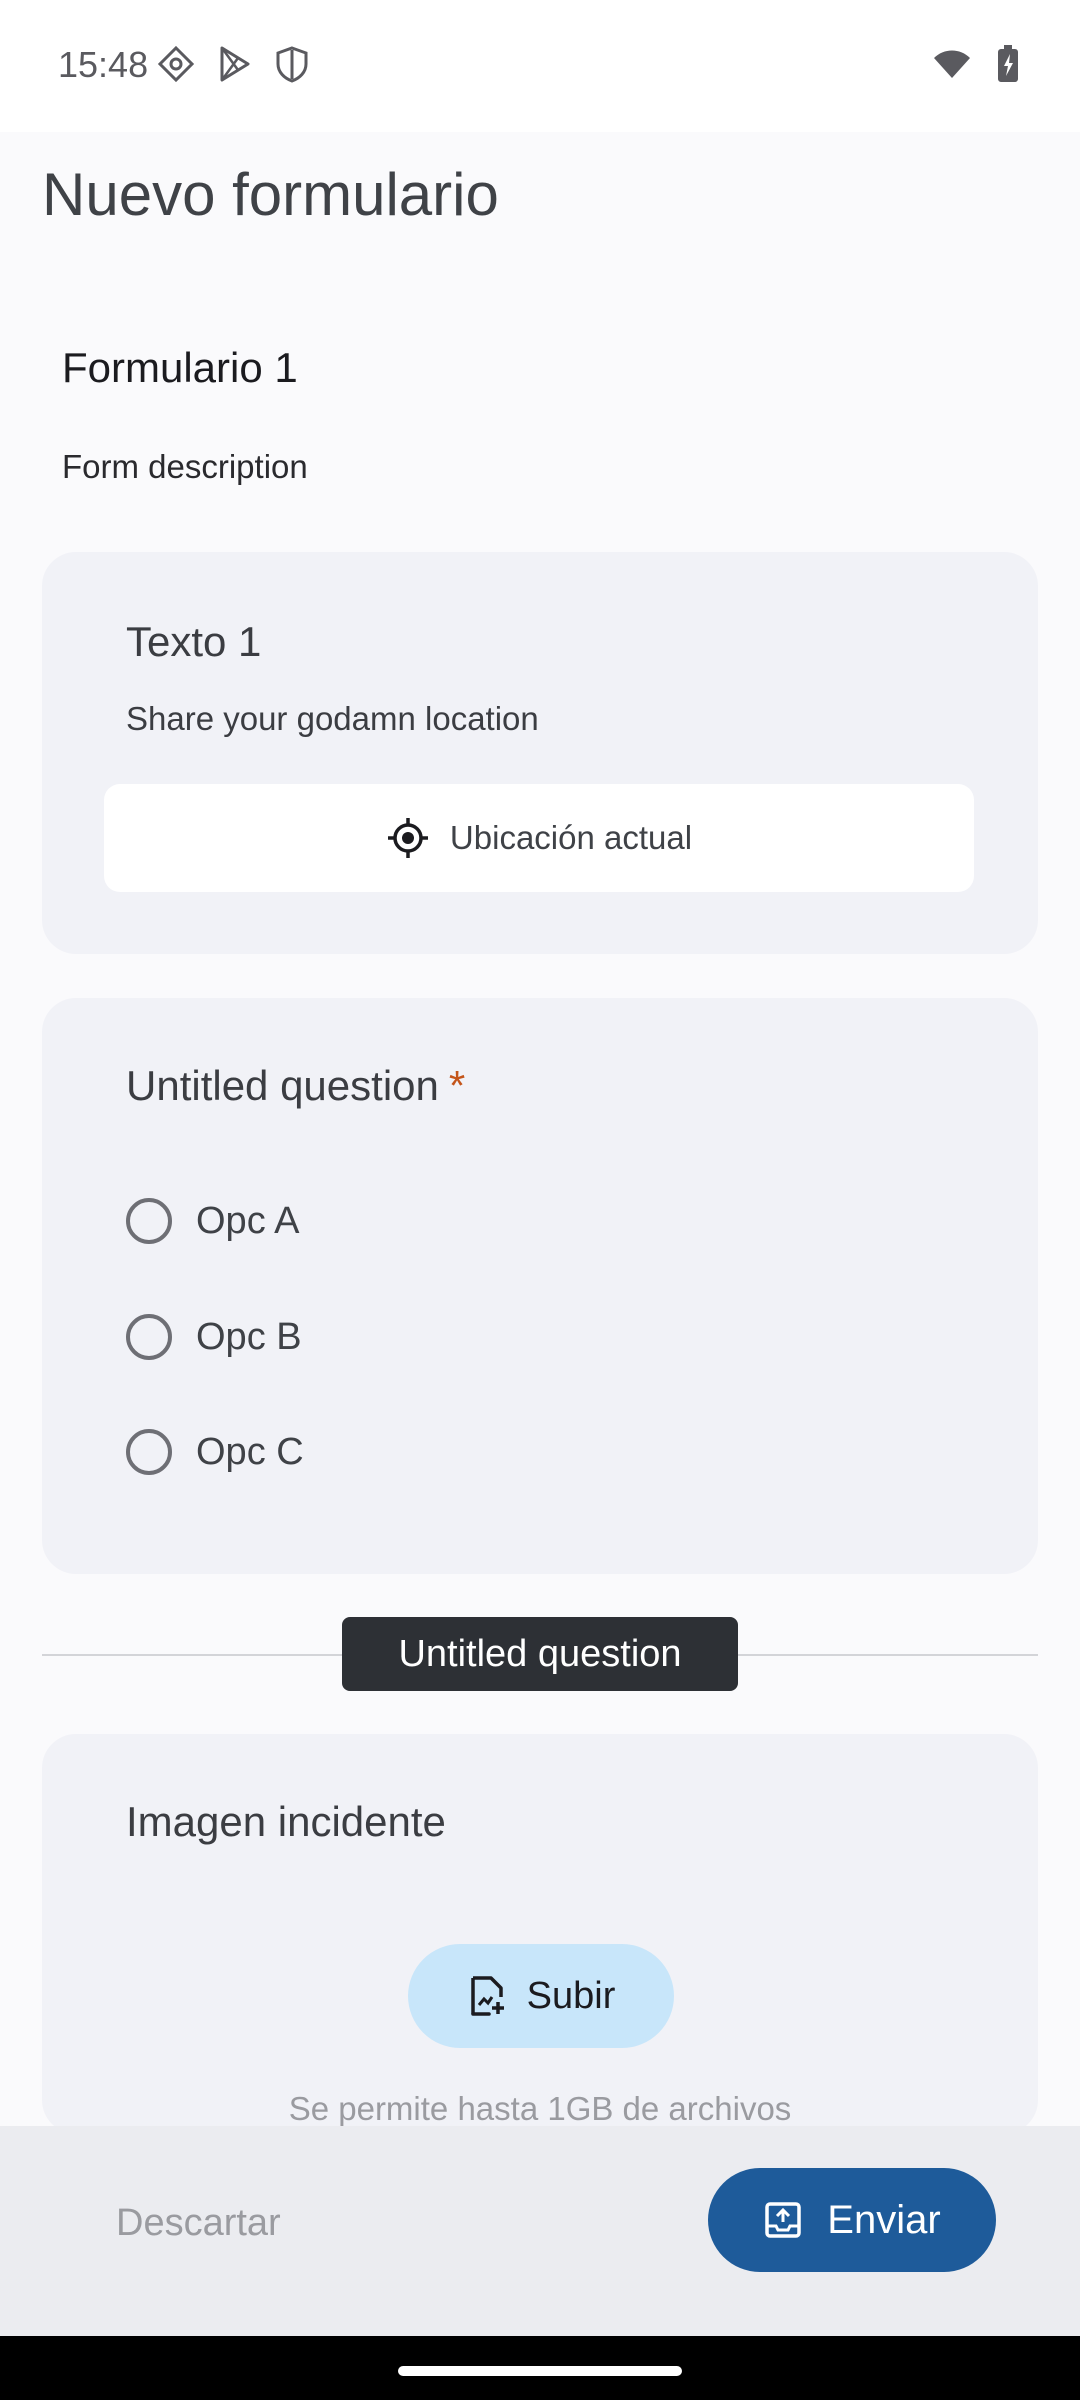 This screenshot has width=1080, height=2400. What do you see at coordinates (571, 837) in the screenshot?
I see `current-location-label: Ubicación actual` at bounding box center [571, 837].